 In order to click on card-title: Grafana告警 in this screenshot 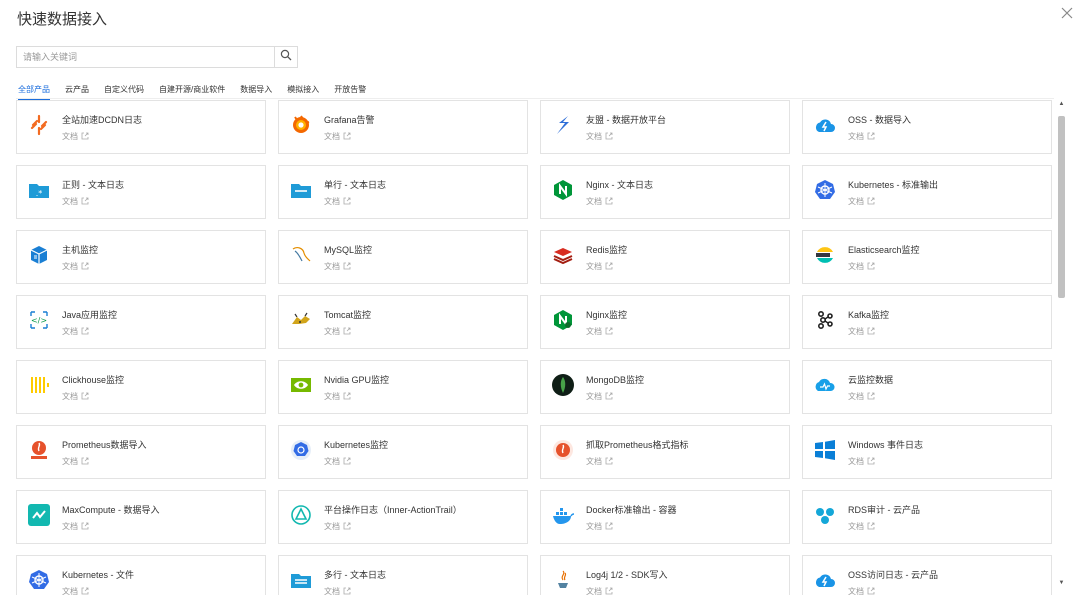, I will do `click(349, 120)`.